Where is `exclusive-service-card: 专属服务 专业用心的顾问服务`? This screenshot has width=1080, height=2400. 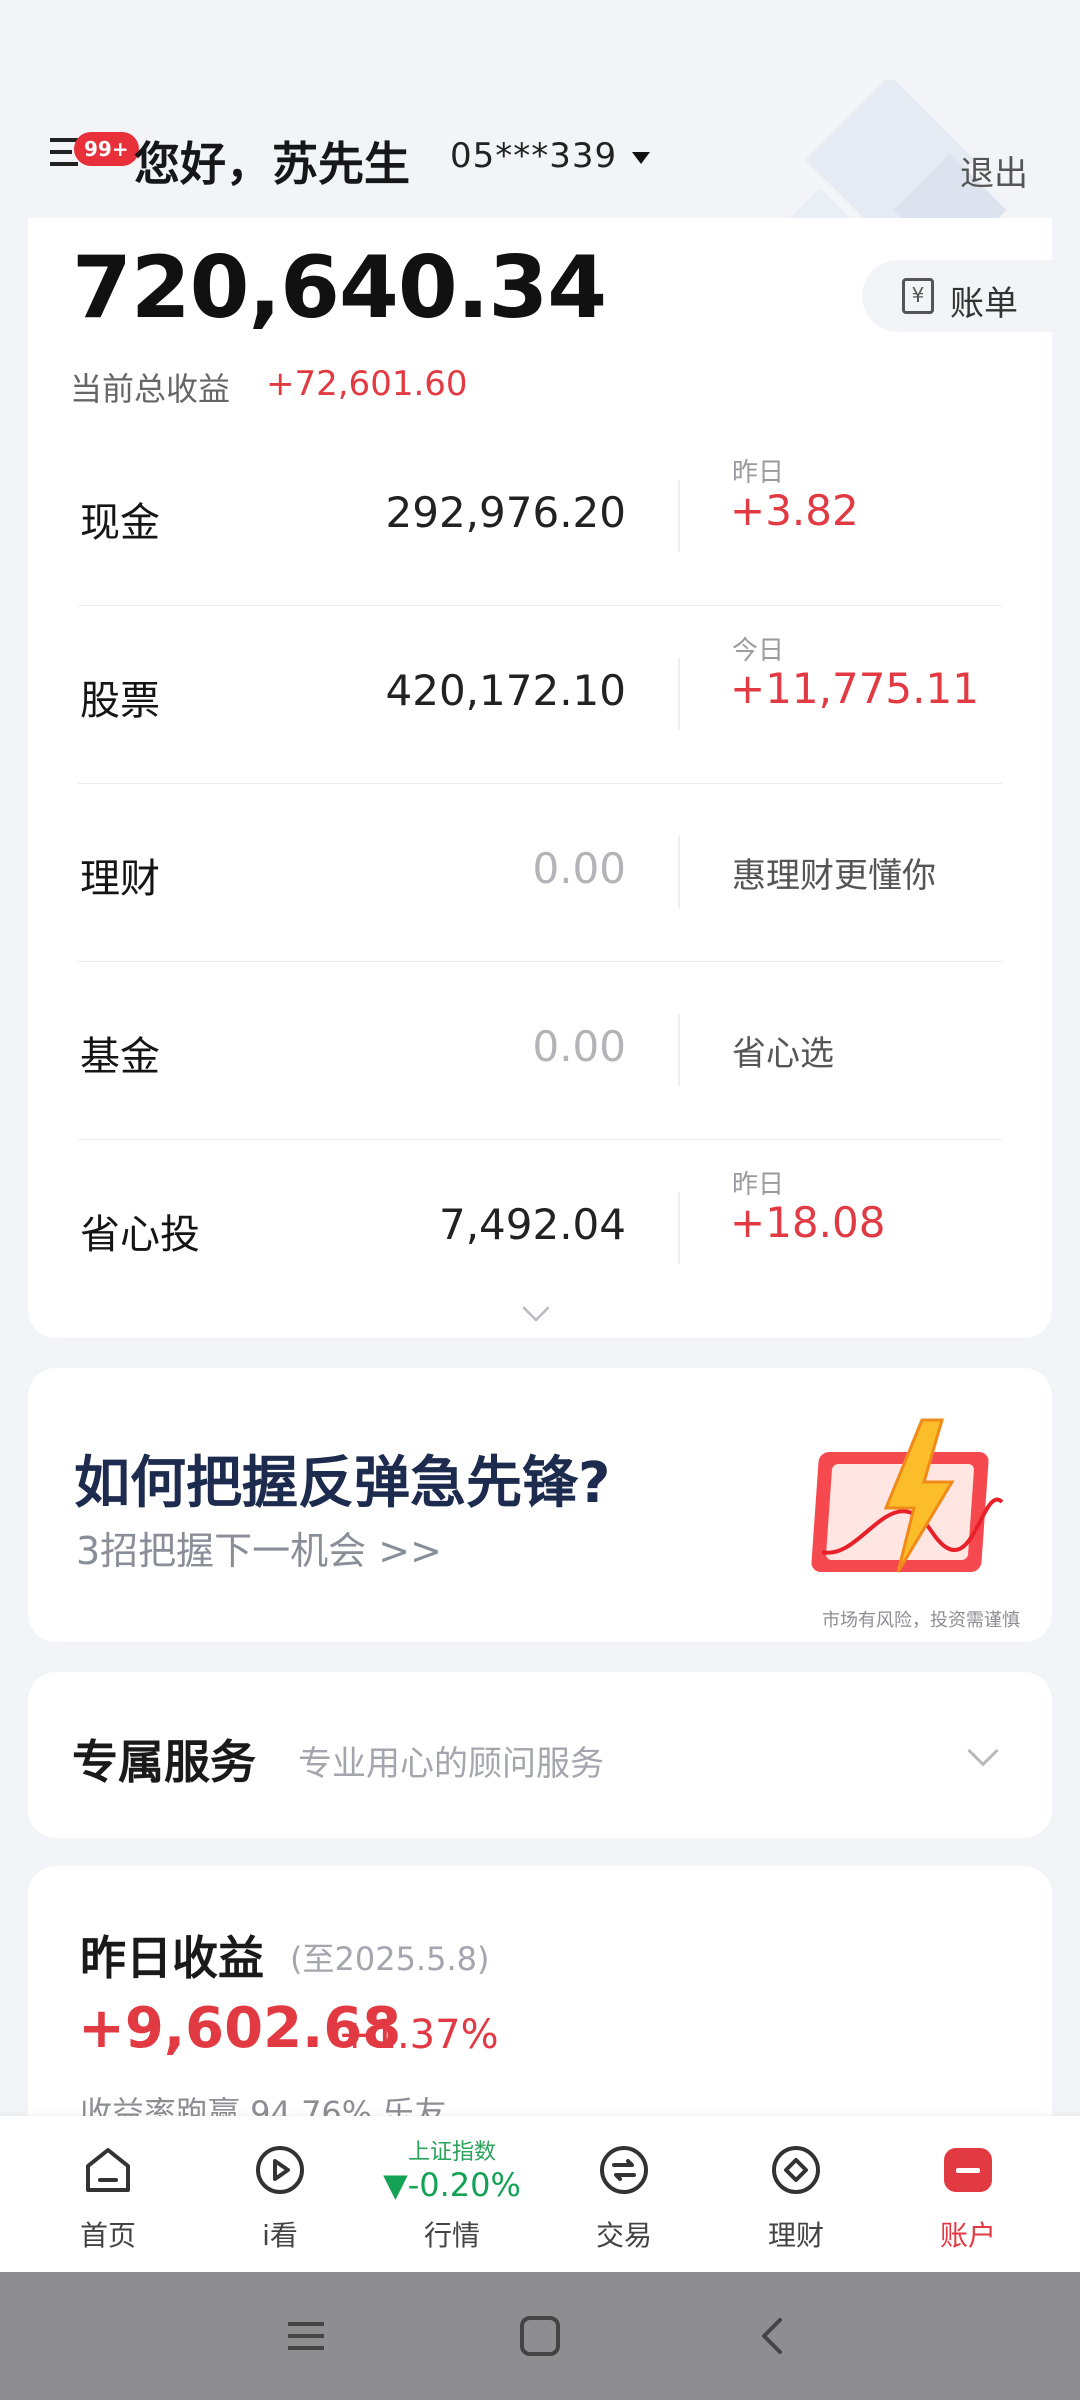 exclusive-service-card: 专属服务 专业用心的顾问服务 is located at coordinates (540, 1755).